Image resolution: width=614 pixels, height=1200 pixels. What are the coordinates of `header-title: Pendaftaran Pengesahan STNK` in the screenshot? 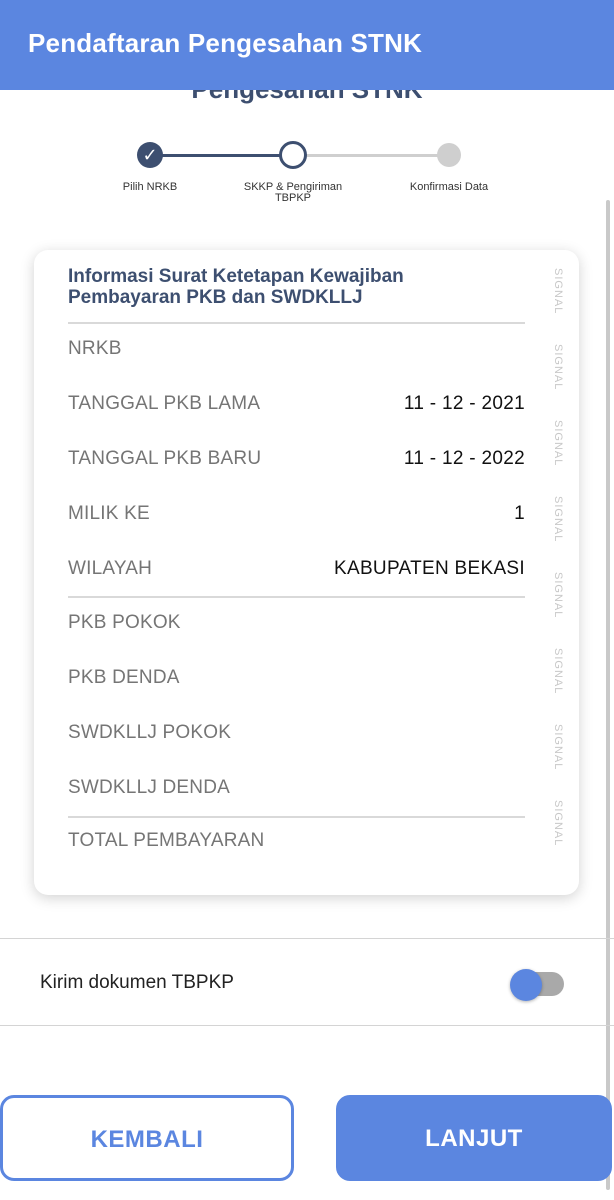 It's located at (225, 43).